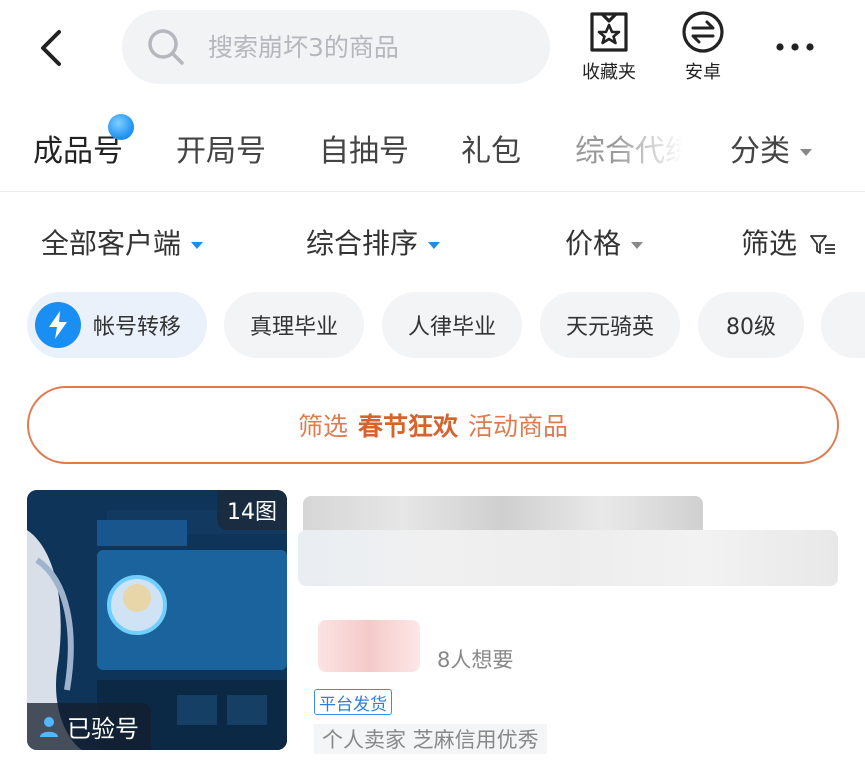  Describe the element at coordinates (137, 327) in the screenshot. I see `chip-label: 帐号转移` at that location.